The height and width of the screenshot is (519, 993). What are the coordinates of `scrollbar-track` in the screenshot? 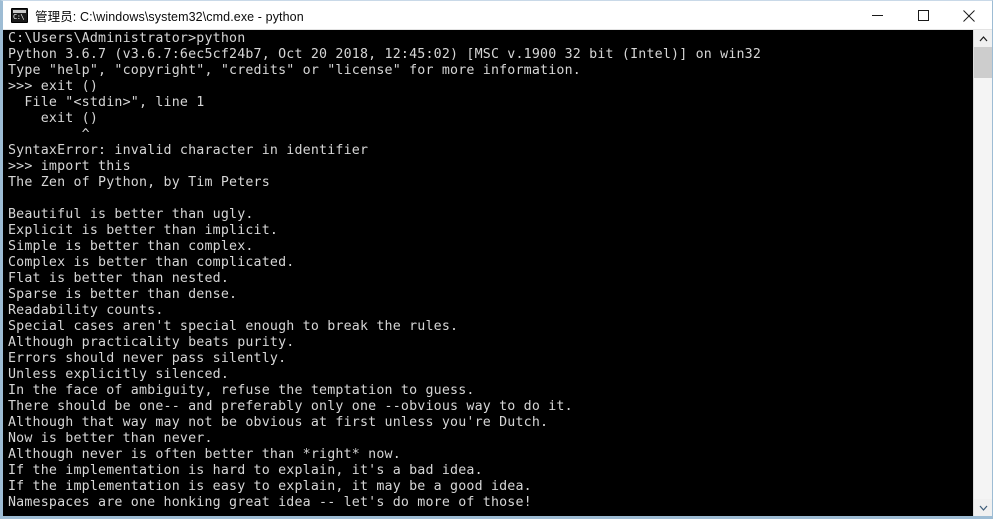 It's located at (983, 273).